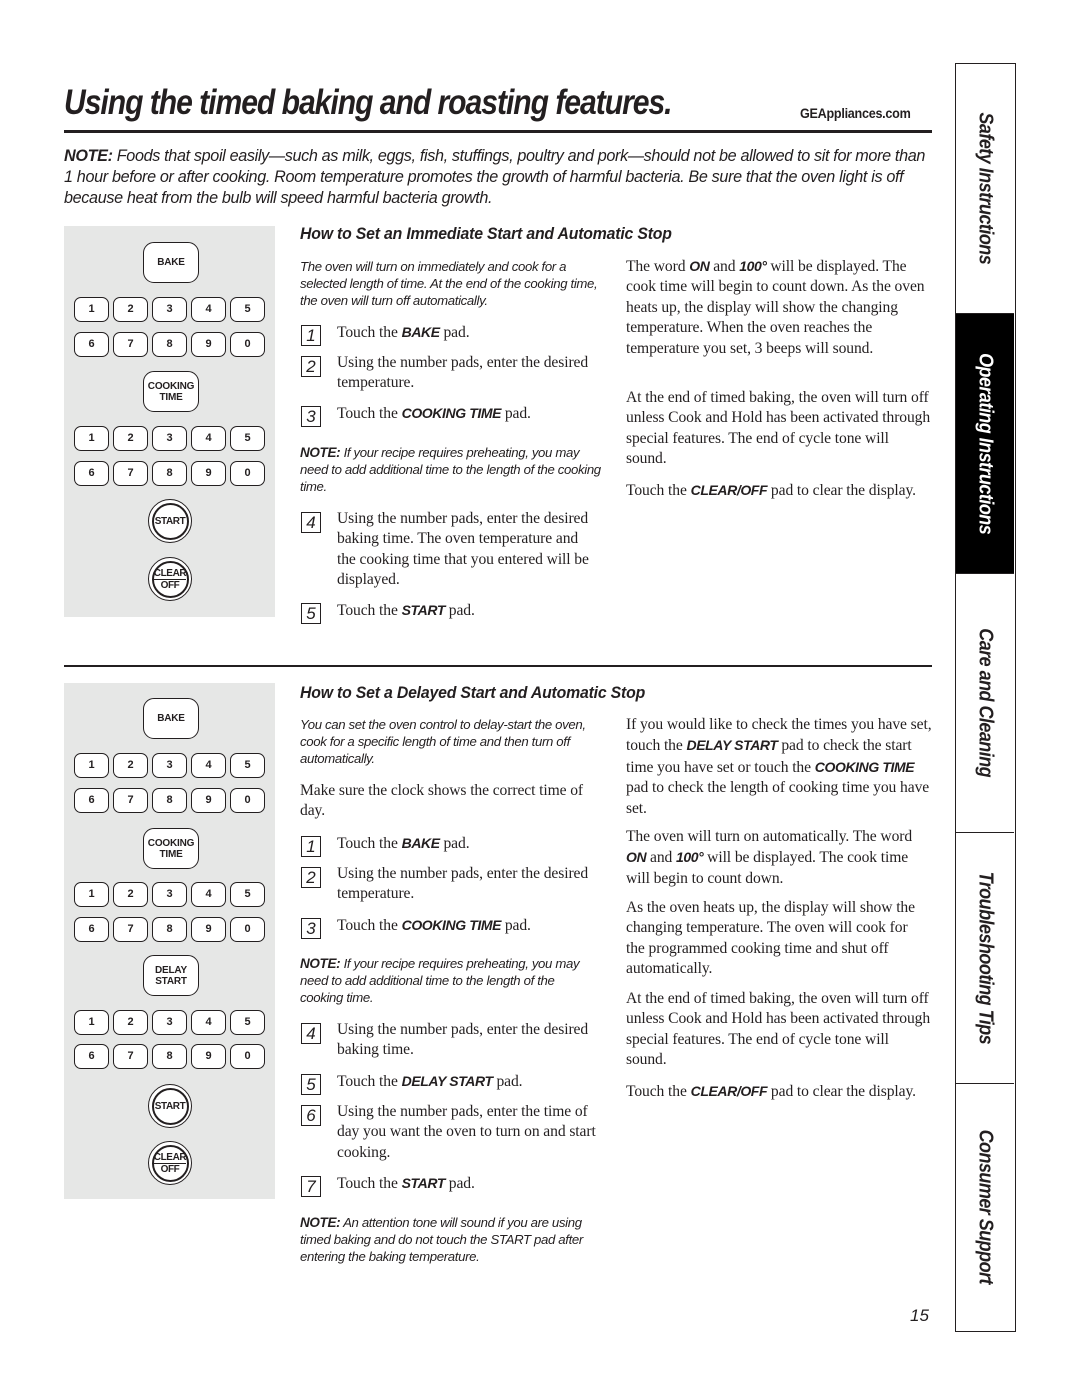  Describe the element at coordinates (311, 1115) in the screenshot. I see `step-number-box: 6` at that location.